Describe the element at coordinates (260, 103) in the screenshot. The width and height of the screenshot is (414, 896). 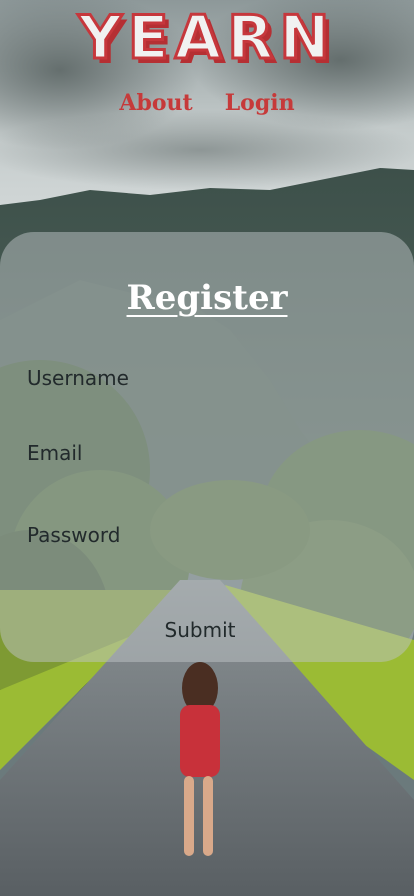
I see `nav-login-link: Login` at that location.